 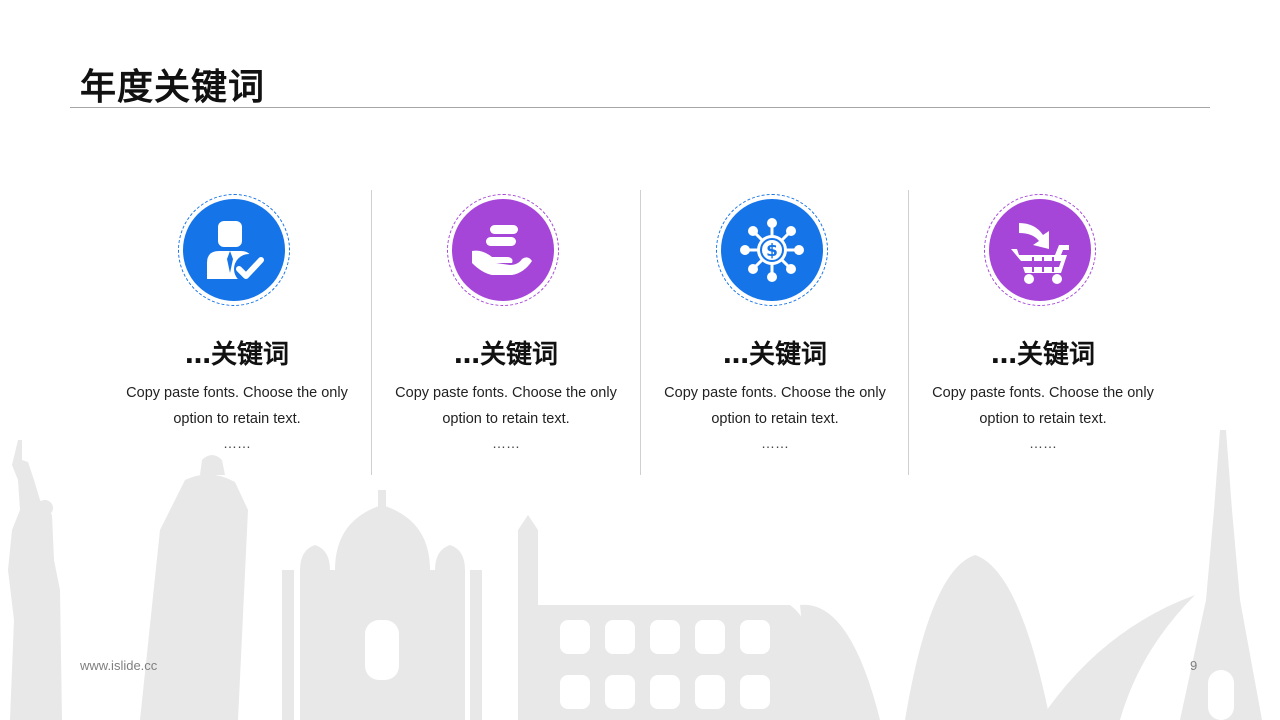 What do you see at coordinates (1040, 253) in the screenshot?
I see `shopping-cart-icon` at bounding box center [1040, 253].